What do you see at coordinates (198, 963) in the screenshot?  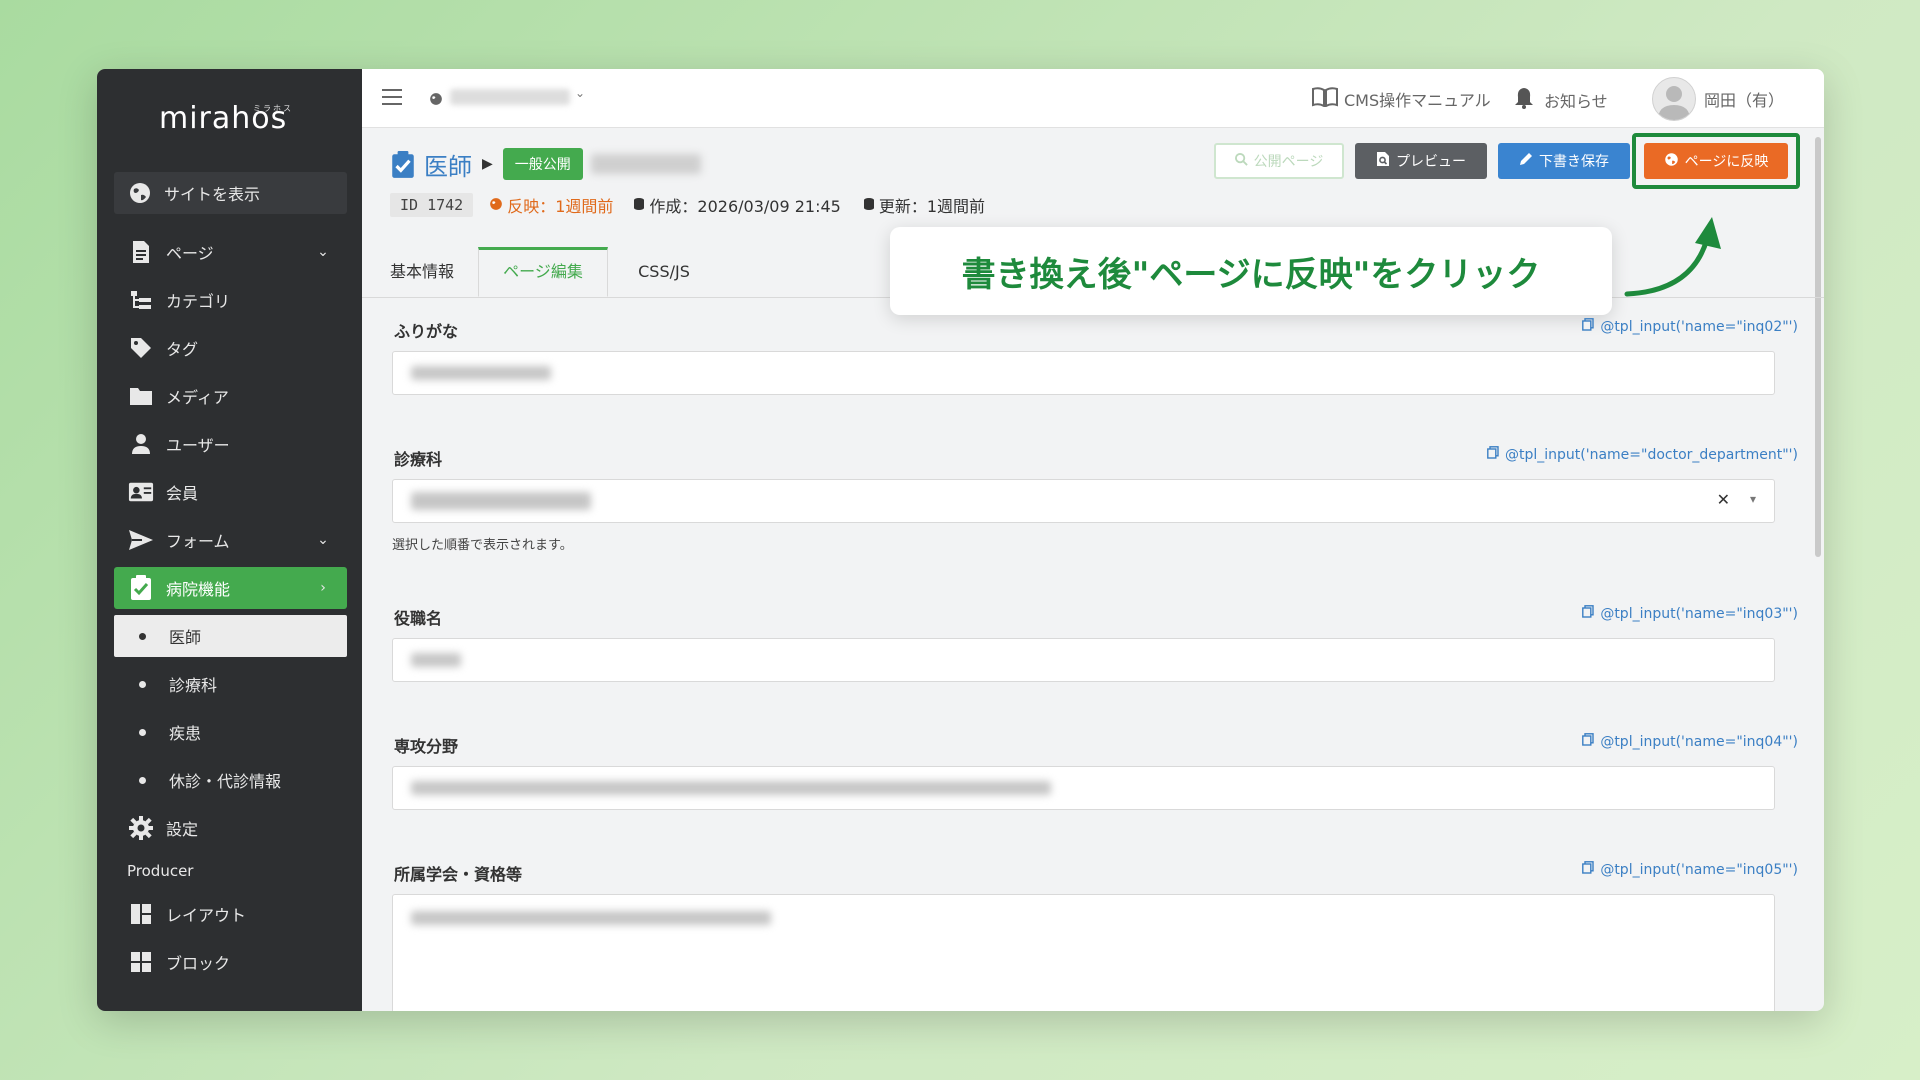 I see `sidebar-item-label: ブロック` at bounding box center [198, 963].